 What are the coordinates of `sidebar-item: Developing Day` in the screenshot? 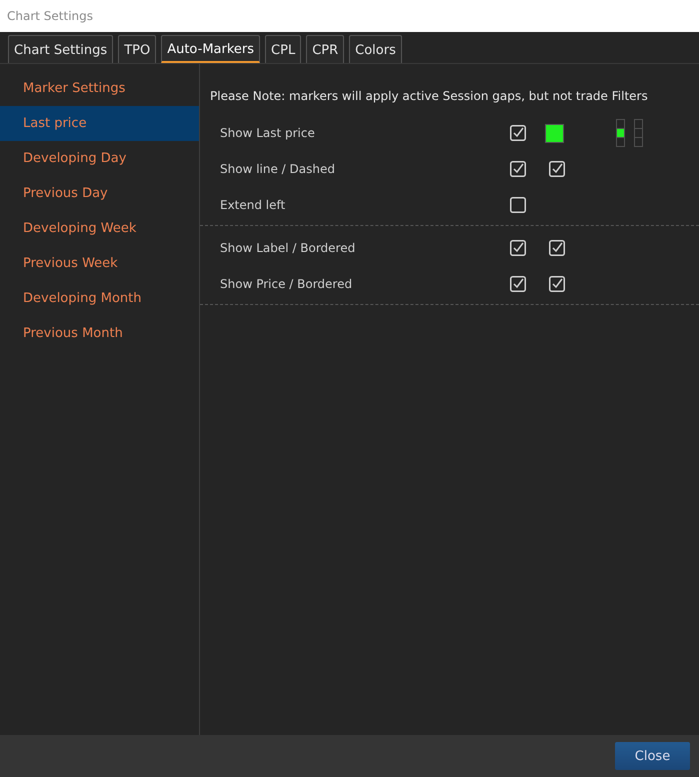 It's located at (99, 158).